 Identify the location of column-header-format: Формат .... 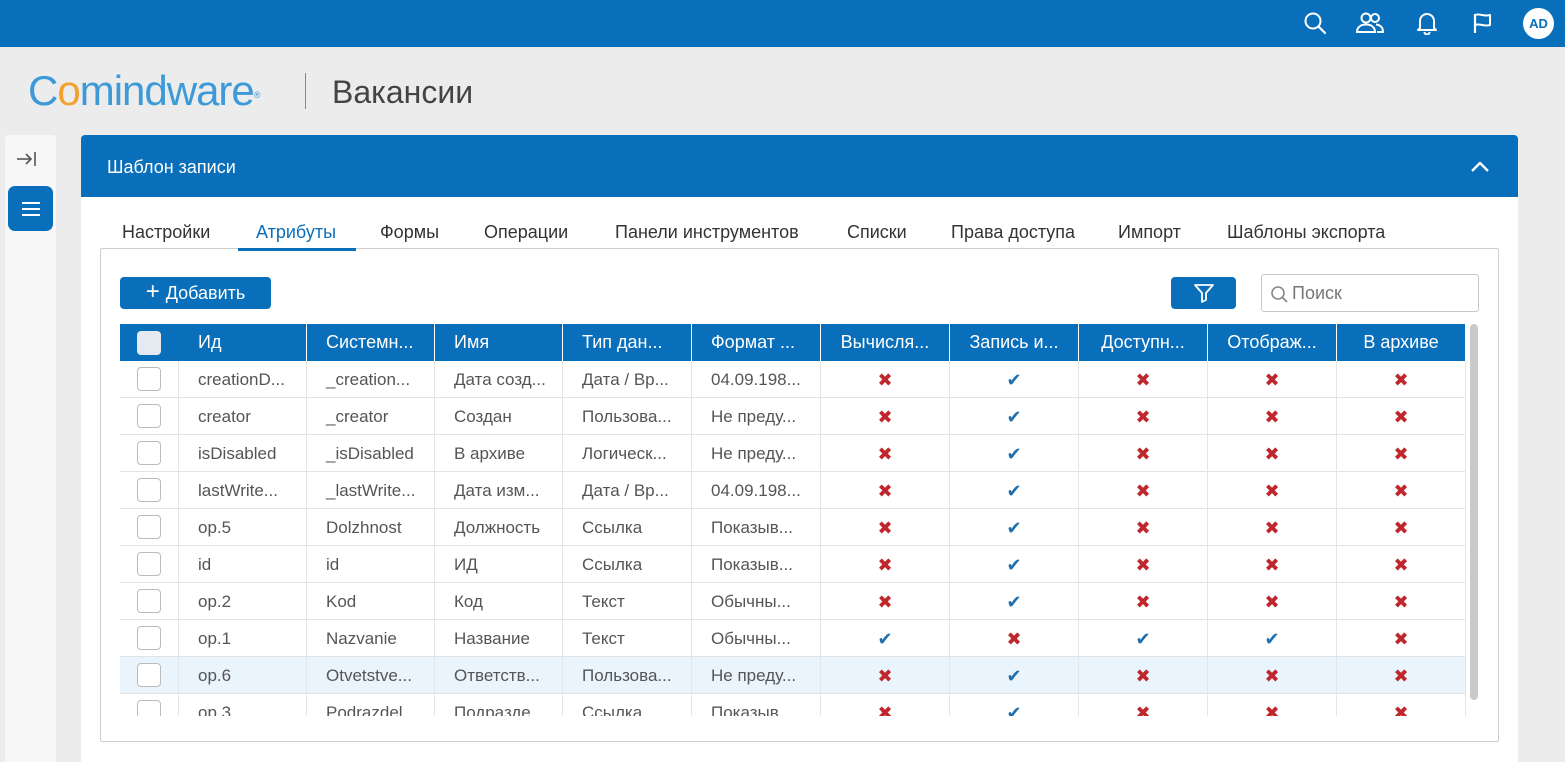
(756, 342).